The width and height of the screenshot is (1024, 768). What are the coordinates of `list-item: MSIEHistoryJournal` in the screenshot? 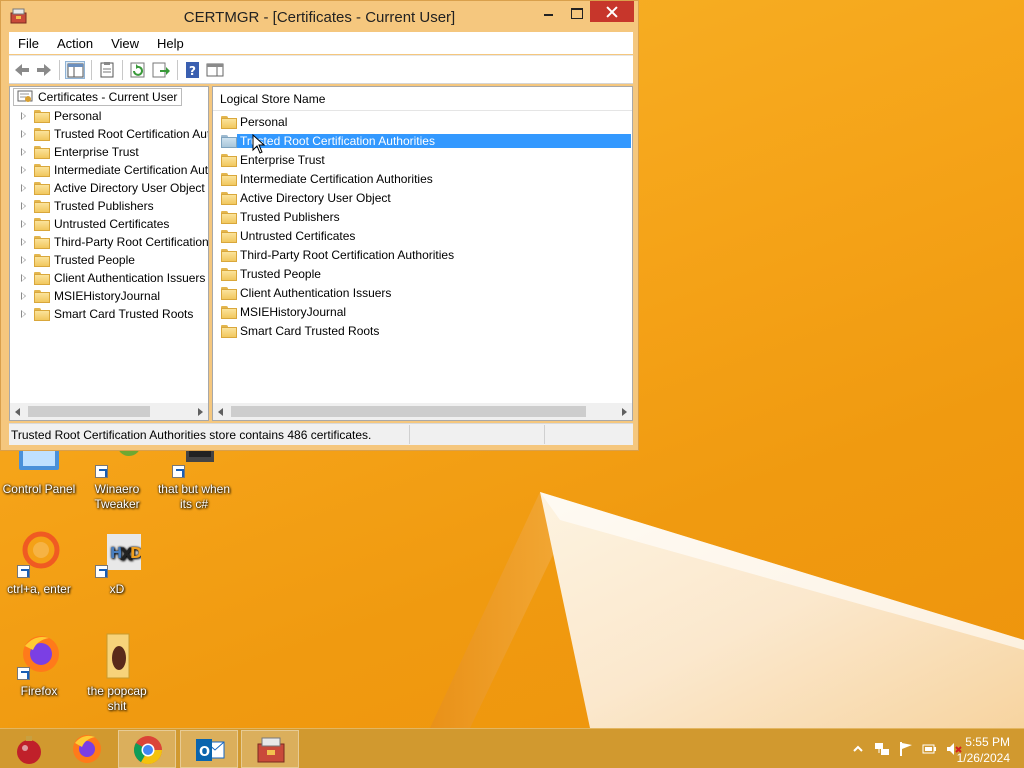 It's located at (424, 312).